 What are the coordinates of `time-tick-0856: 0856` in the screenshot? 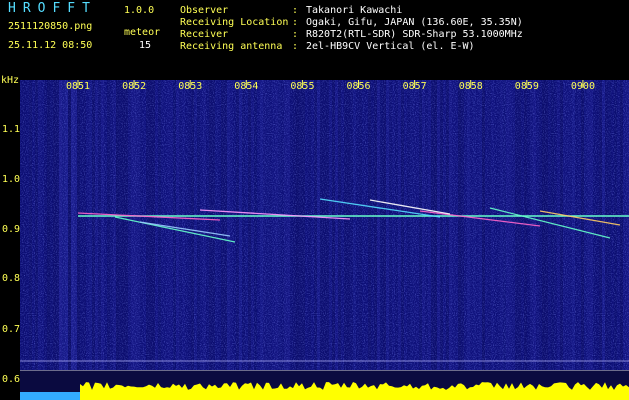 It's located at (358, 86).